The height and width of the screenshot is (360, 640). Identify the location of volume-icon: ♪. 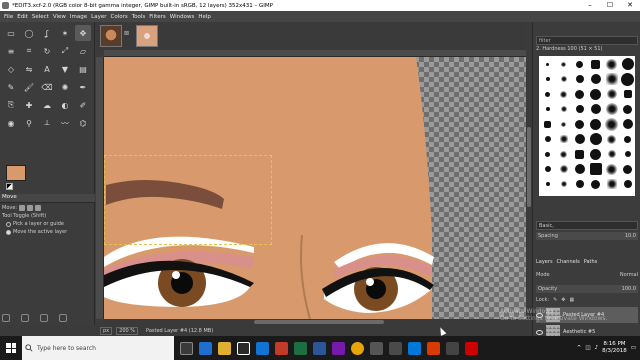
(597, 348).